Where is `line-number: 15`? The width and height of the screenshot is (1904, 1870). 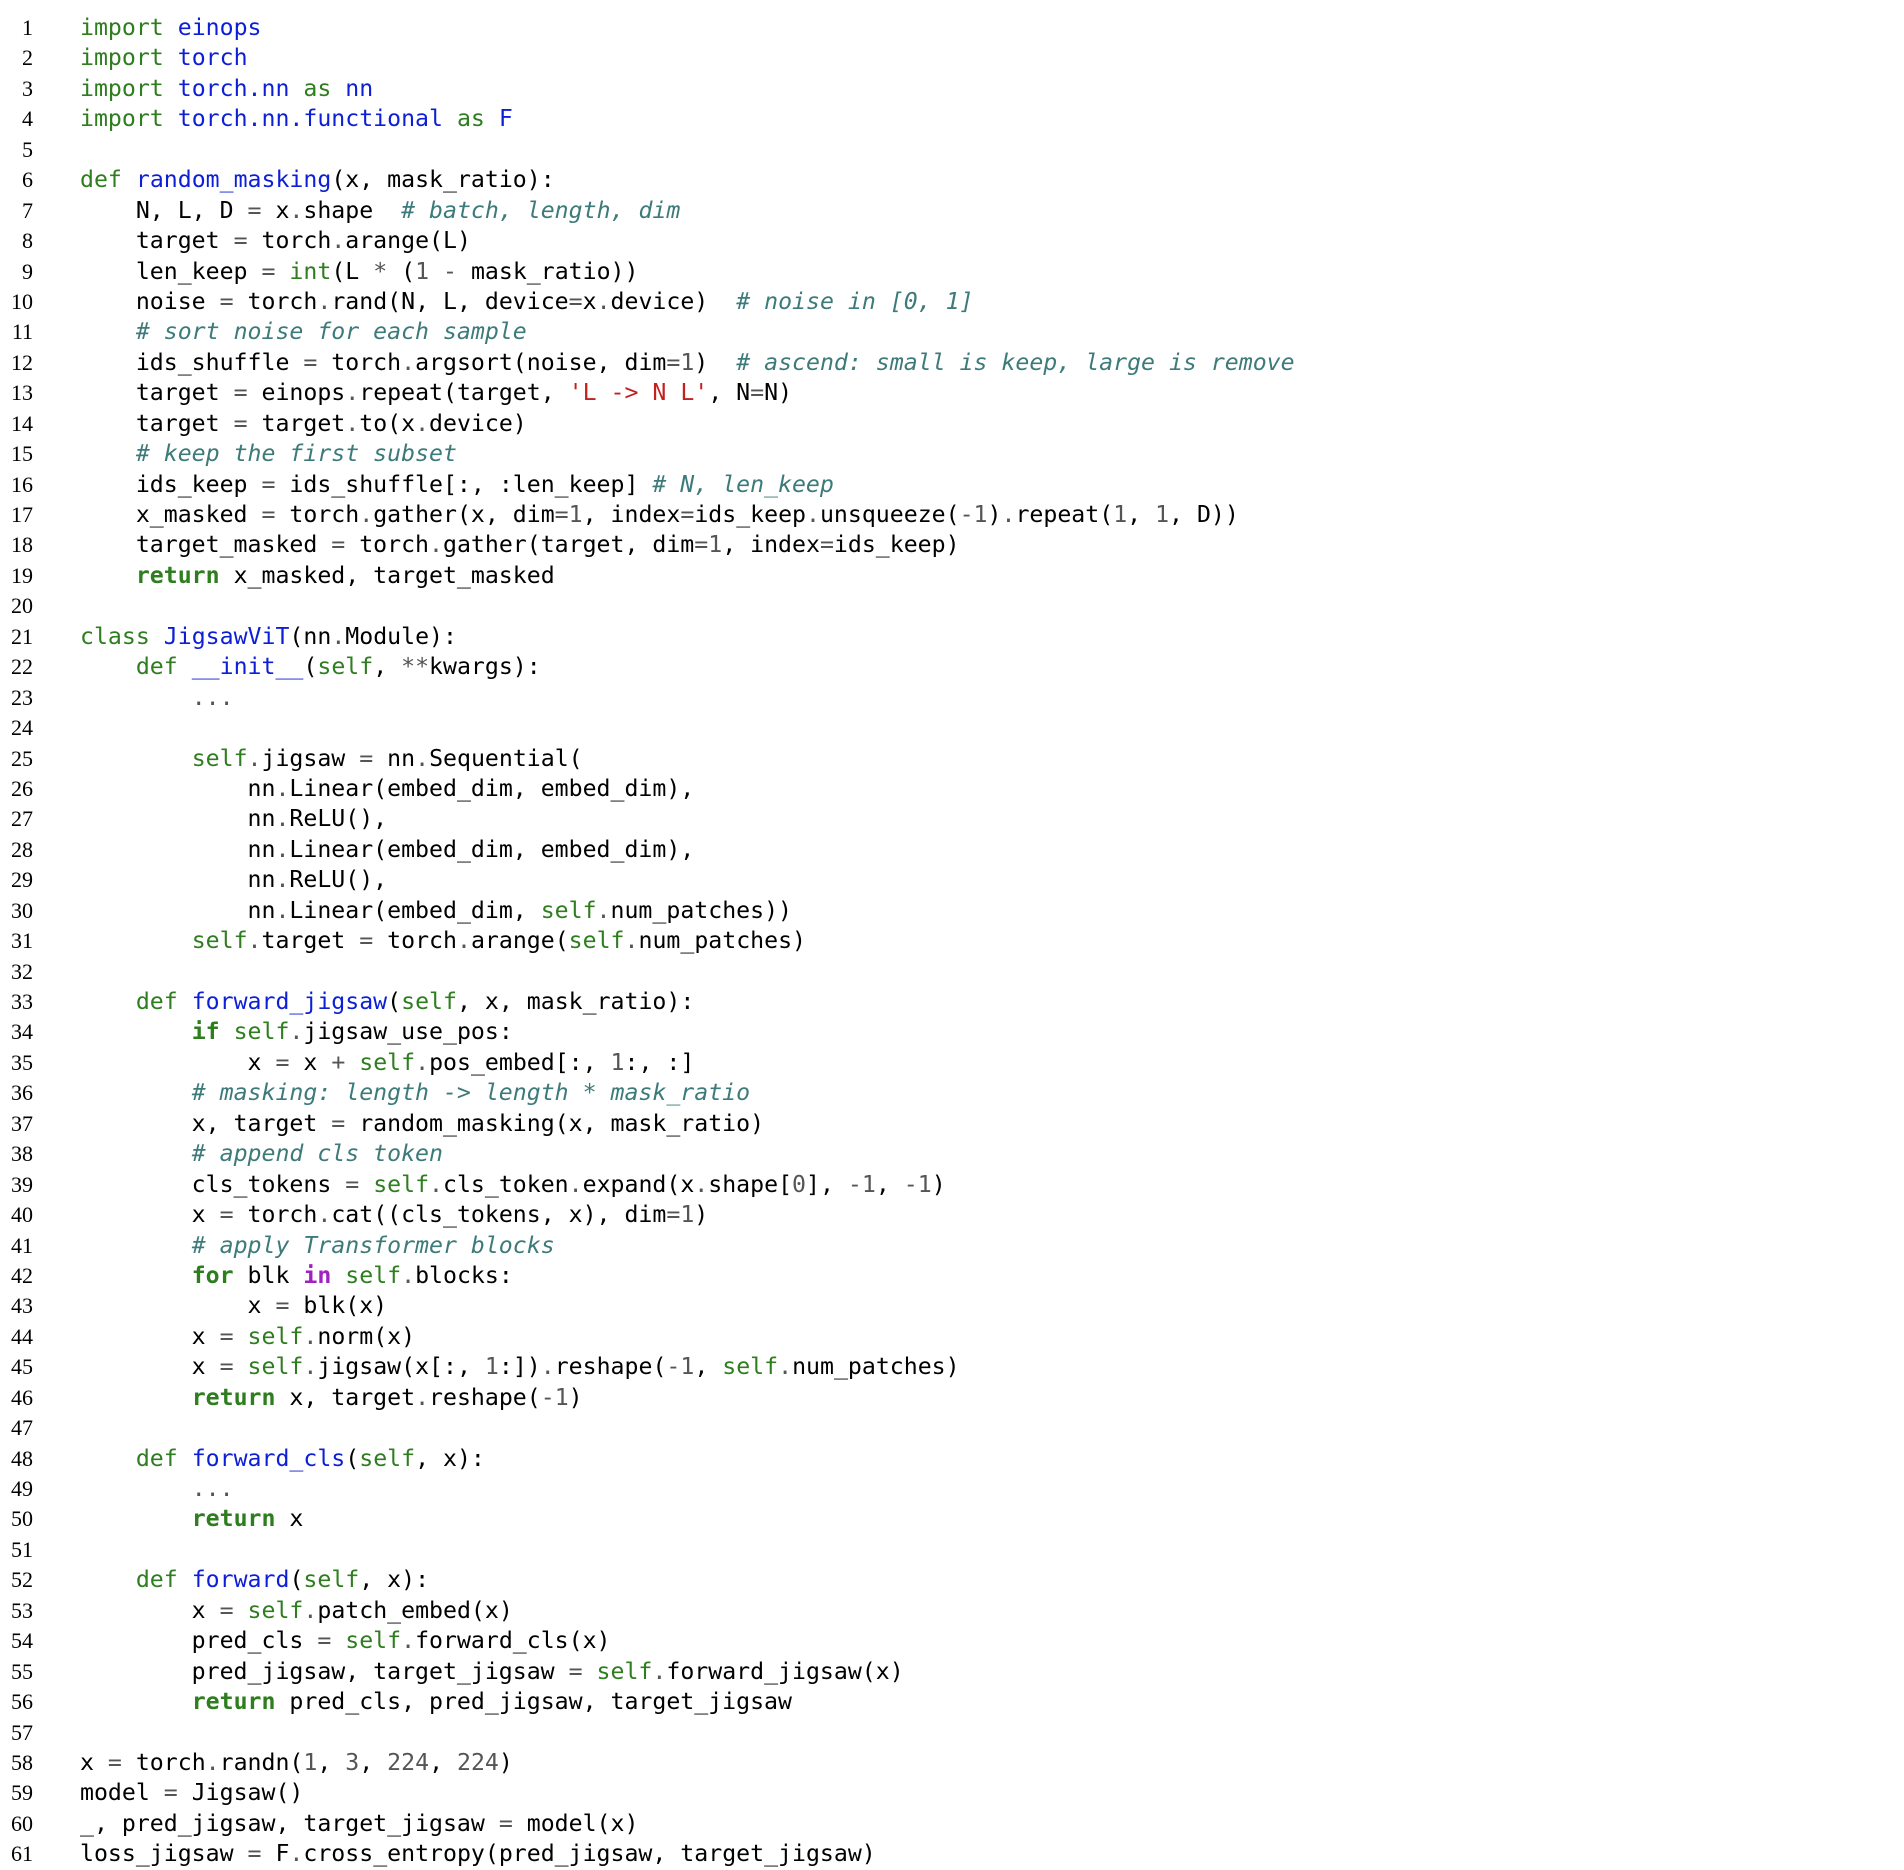 line-number: 15 is located at coordinates (22, 454).